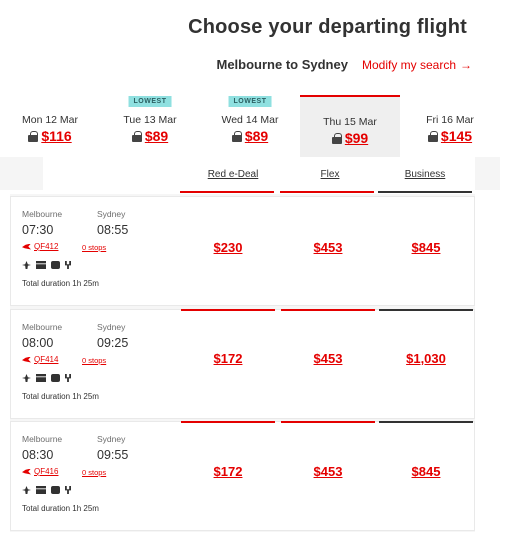  I want to click on modify-search-link: Modify my search →, so click(417, 65).